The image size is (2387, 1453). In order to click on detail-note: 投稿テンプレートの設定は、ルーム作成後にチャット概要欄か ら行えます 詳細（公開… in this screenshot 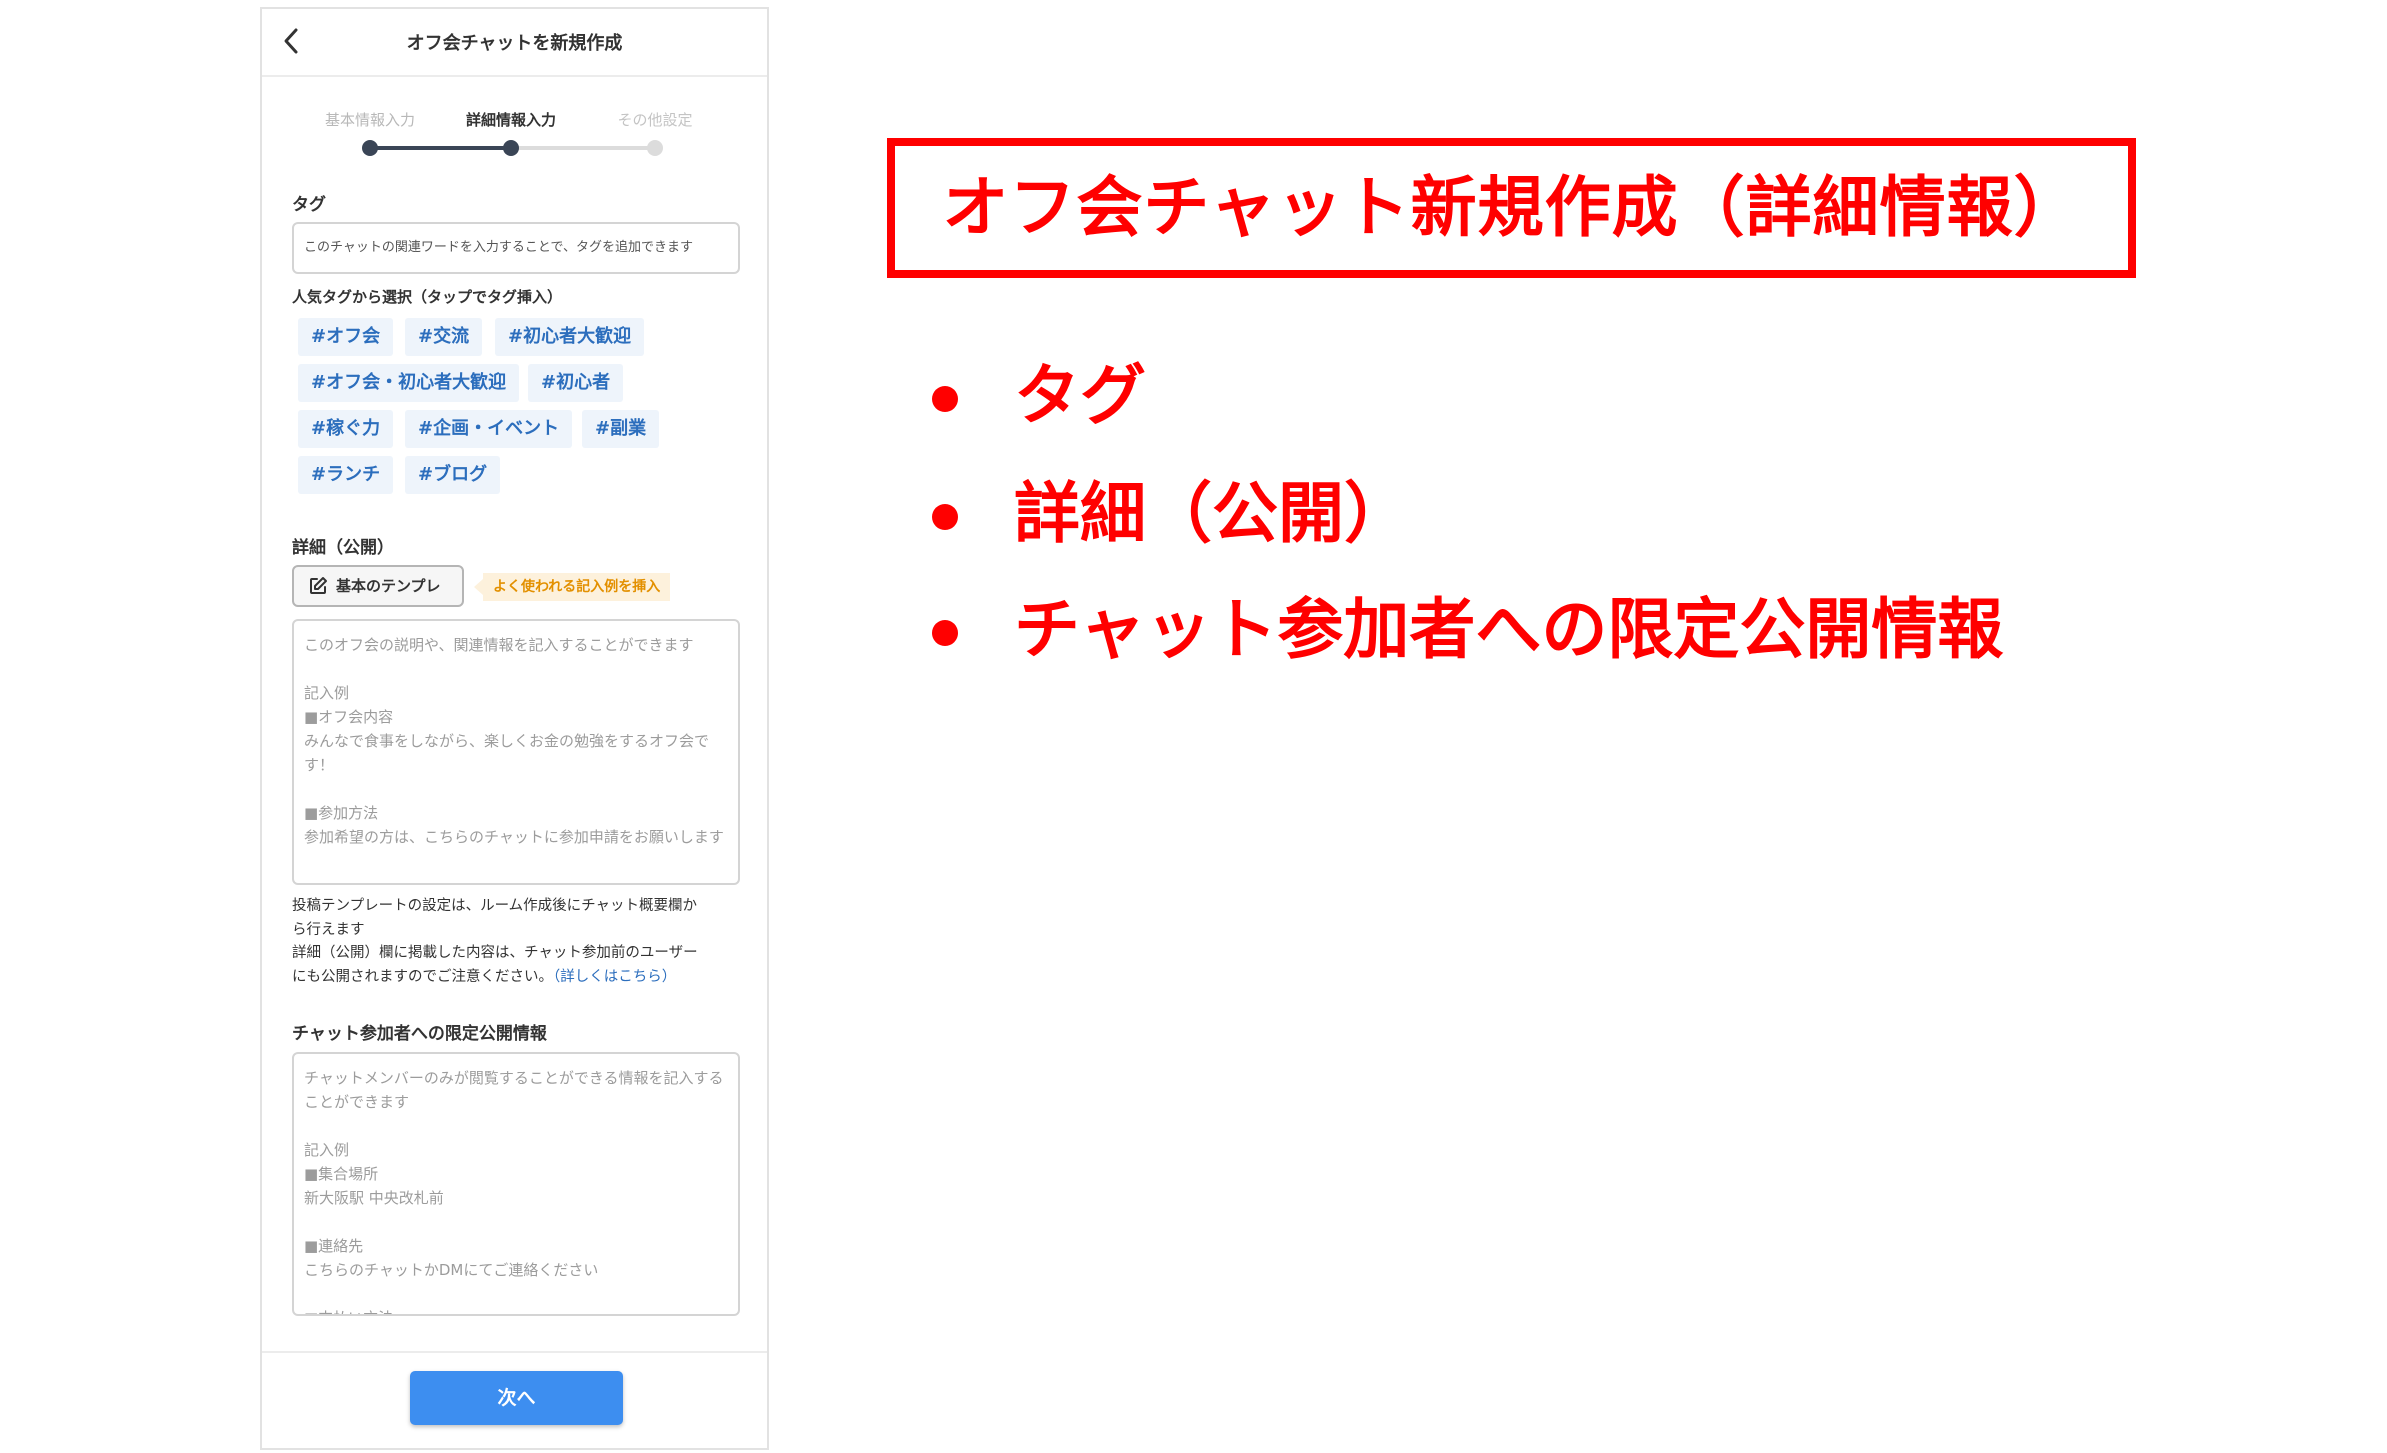, I will do `click(518, 942)`.